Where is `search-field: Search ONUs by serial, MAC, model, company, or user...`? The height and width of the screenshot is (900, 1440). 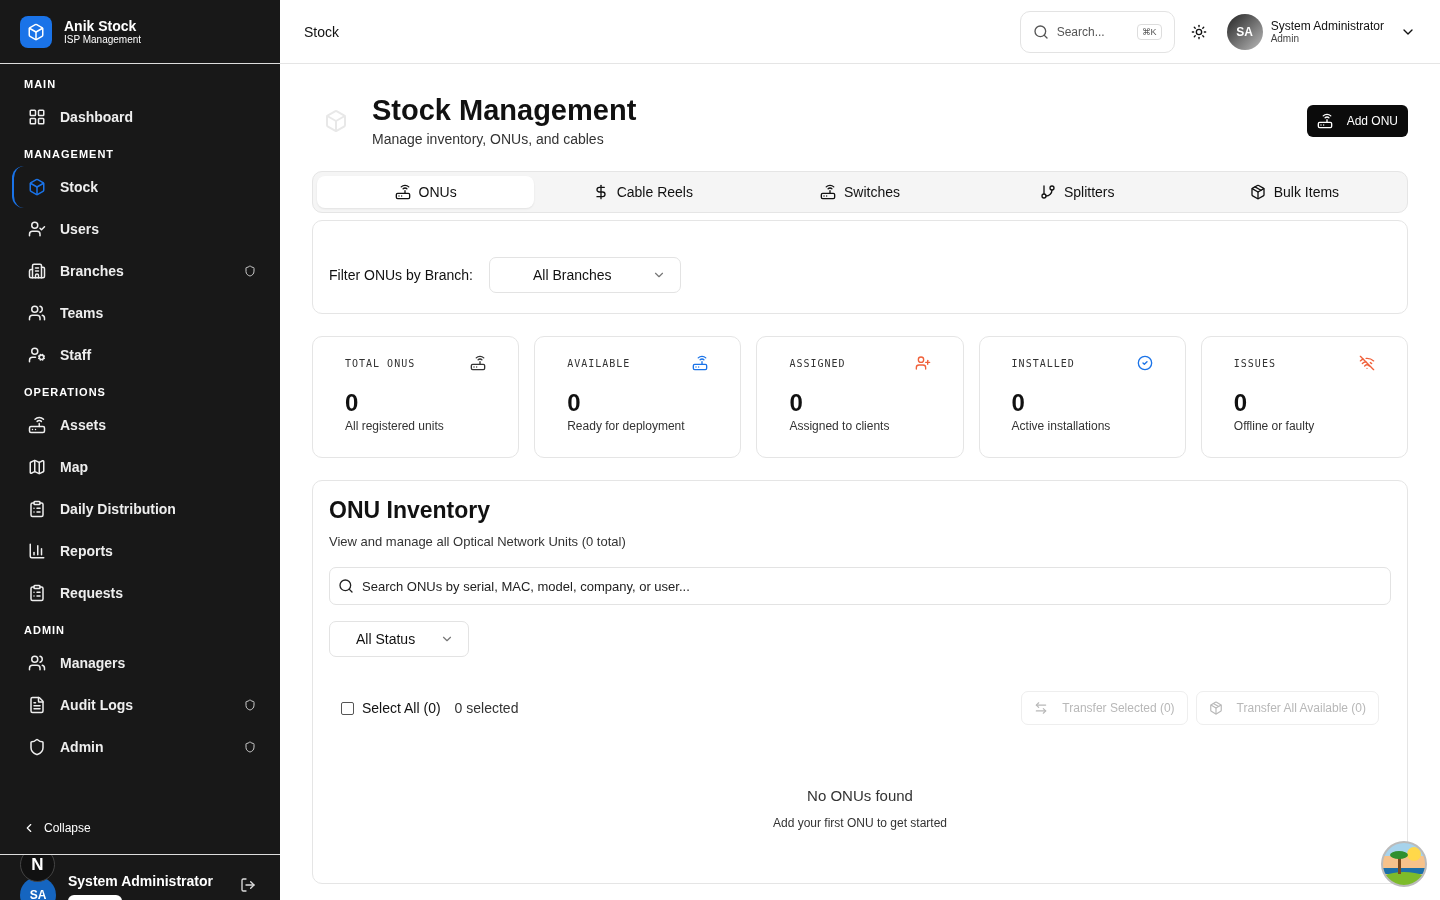
search-field: Search ONUs by serial, MAC, model, company, or user... is located at coordinates (860, 586).